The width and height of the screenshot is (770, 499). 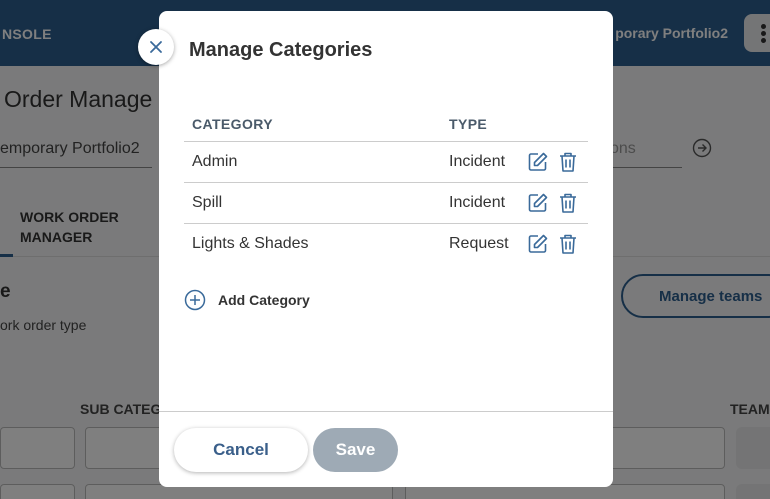 What do you see at coordinates (195, 300) in the screenshot?
I see `plus-circle-icon` at bounding box center [195, 300].